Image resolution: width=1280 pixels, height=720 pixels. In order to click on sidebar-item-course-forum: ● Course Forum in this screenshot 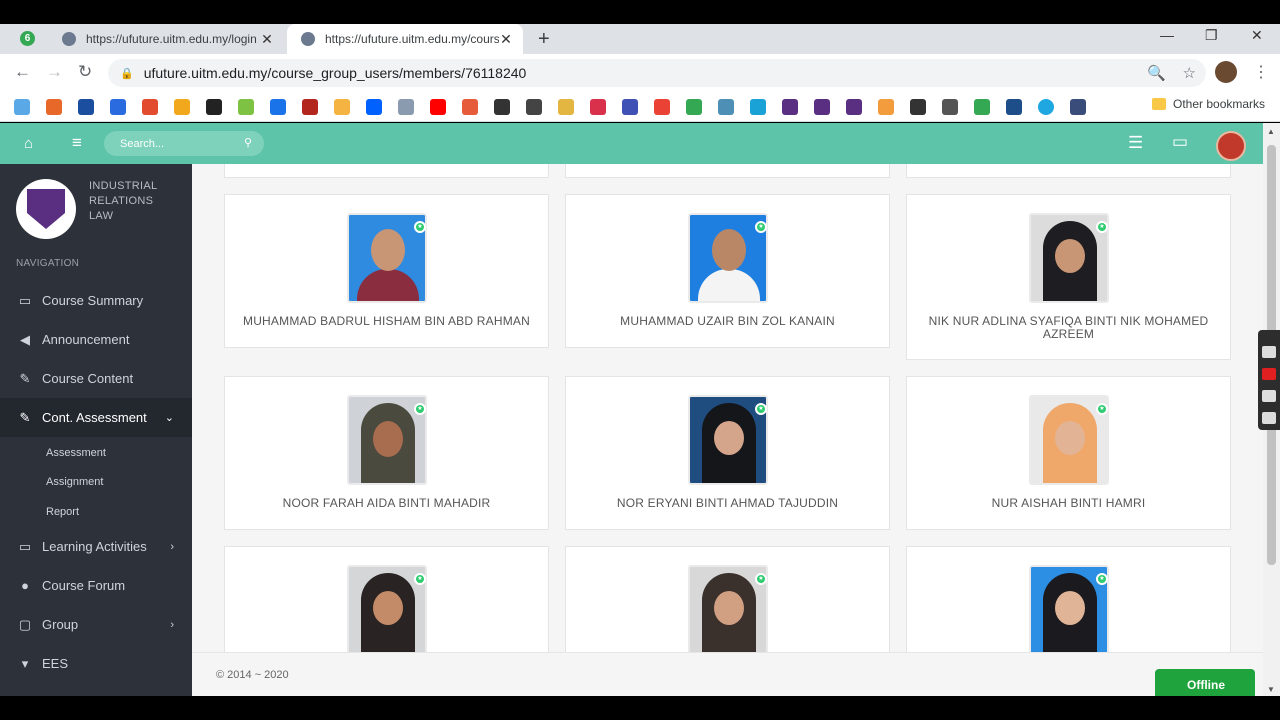, I will do `click(96, 585)`.